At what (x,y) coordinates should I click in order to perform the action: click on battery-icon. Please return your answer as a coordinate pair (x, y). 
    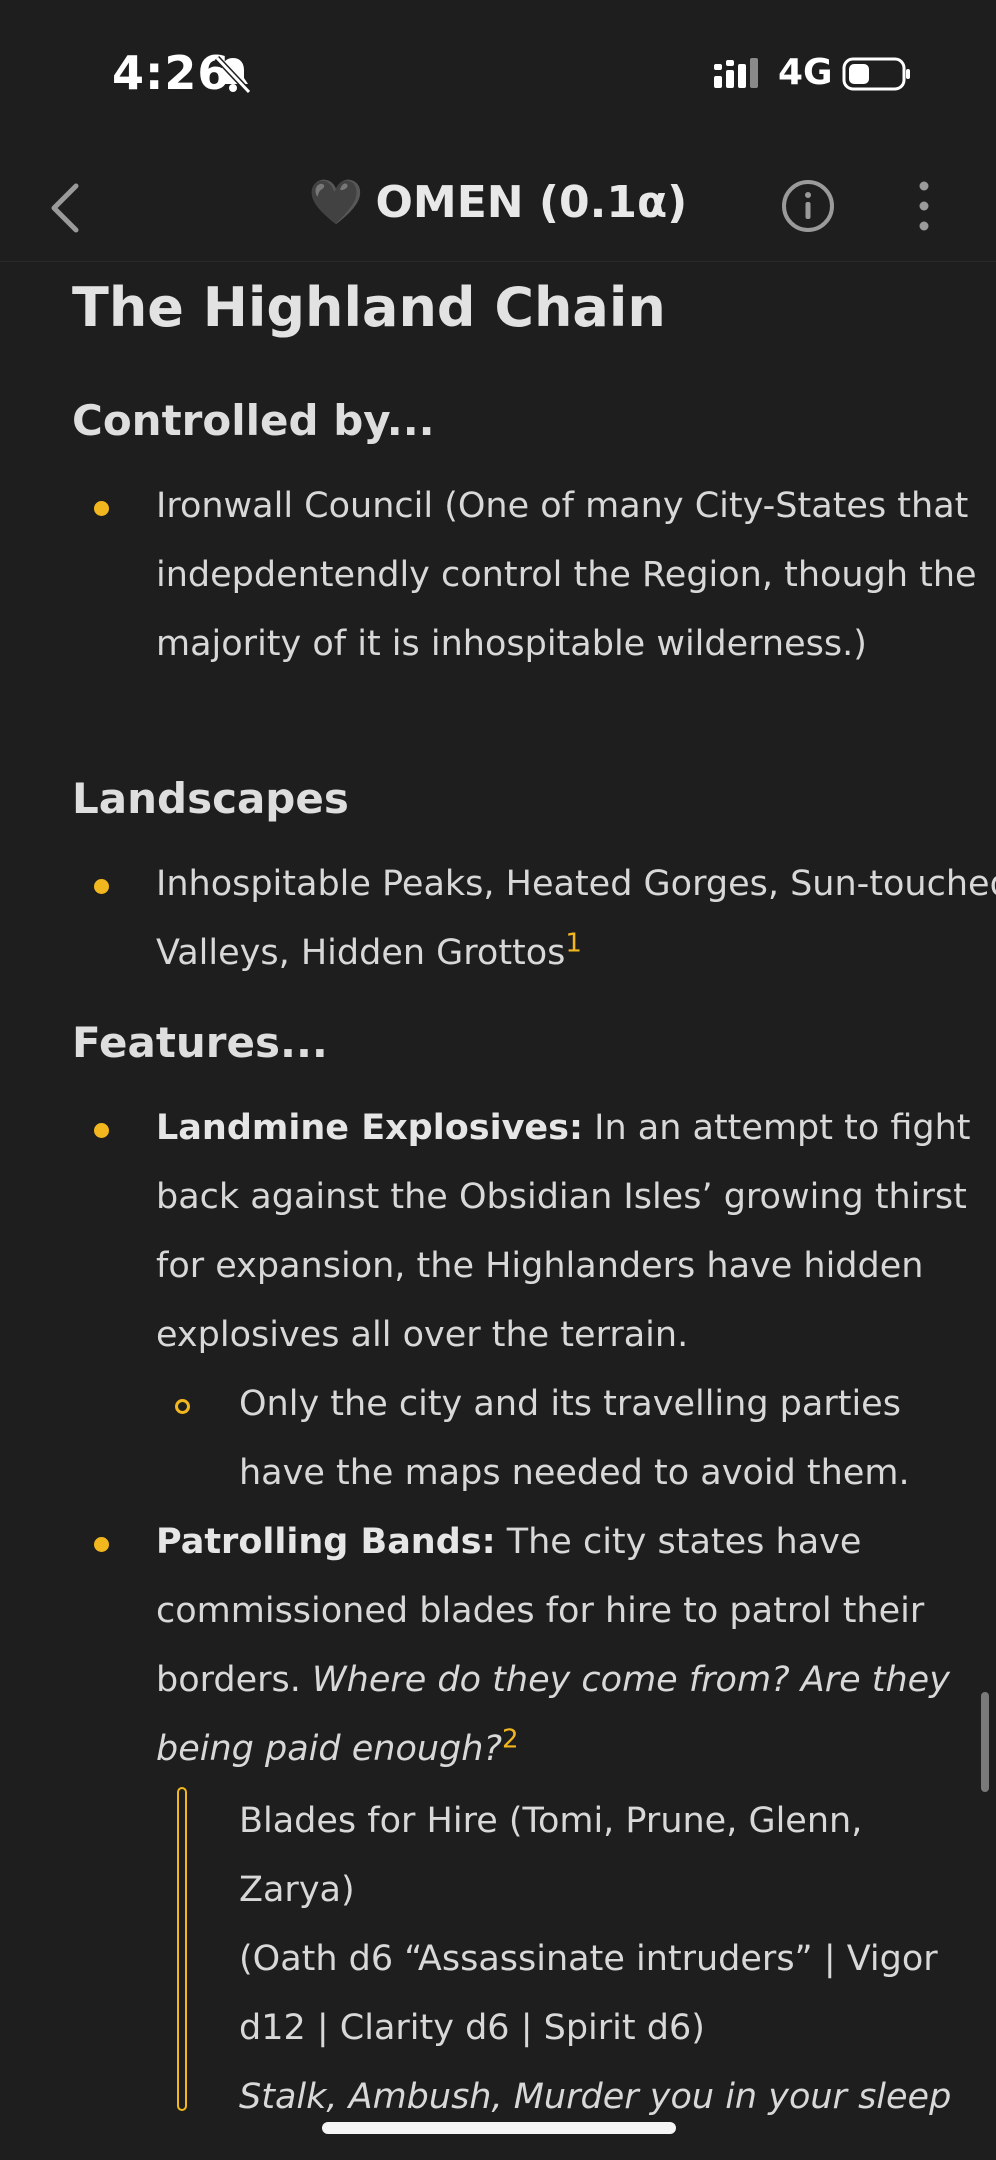
    Looking at the image, I should click on (876, 74).